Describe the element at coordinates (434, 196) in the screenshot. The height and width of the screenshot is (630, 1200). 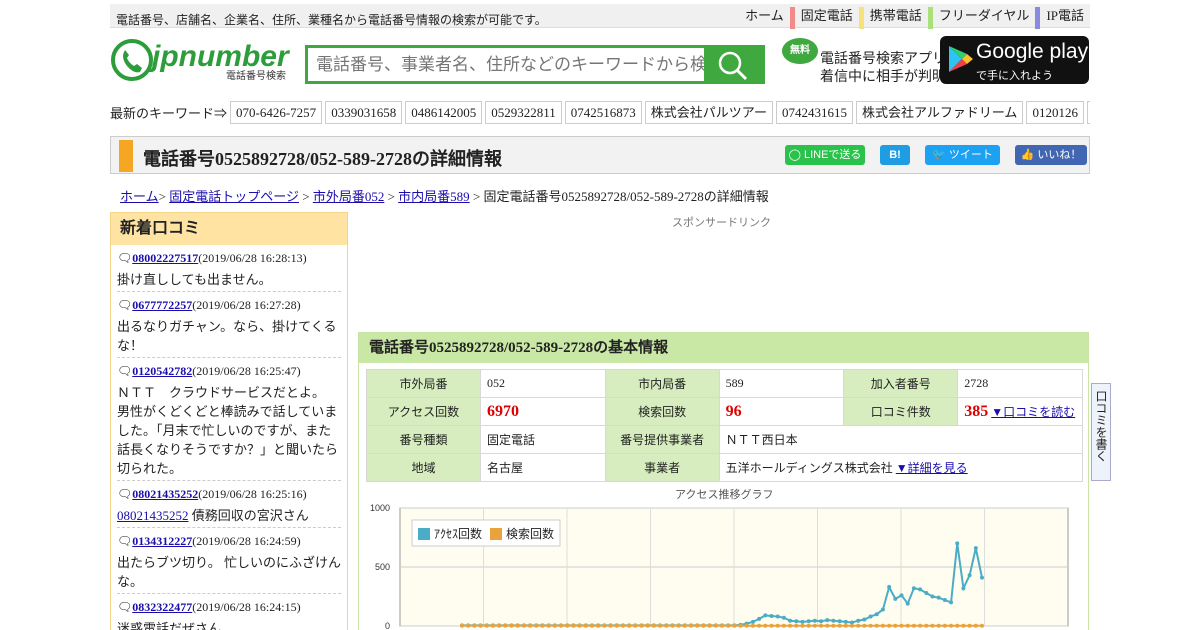
I see `crumb-local: 市内局番589` at that location.